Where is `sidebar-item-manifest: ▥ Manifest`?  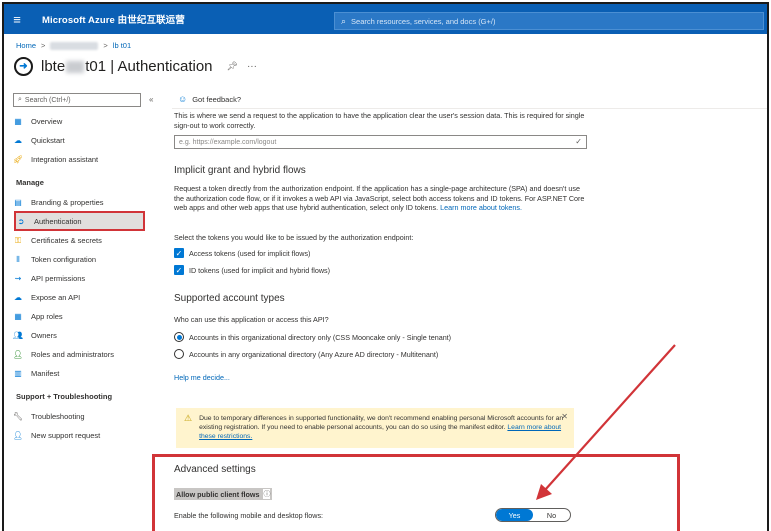
sidebar-item-manifest: ▥ Manifest is located at coordinates (87, 373).